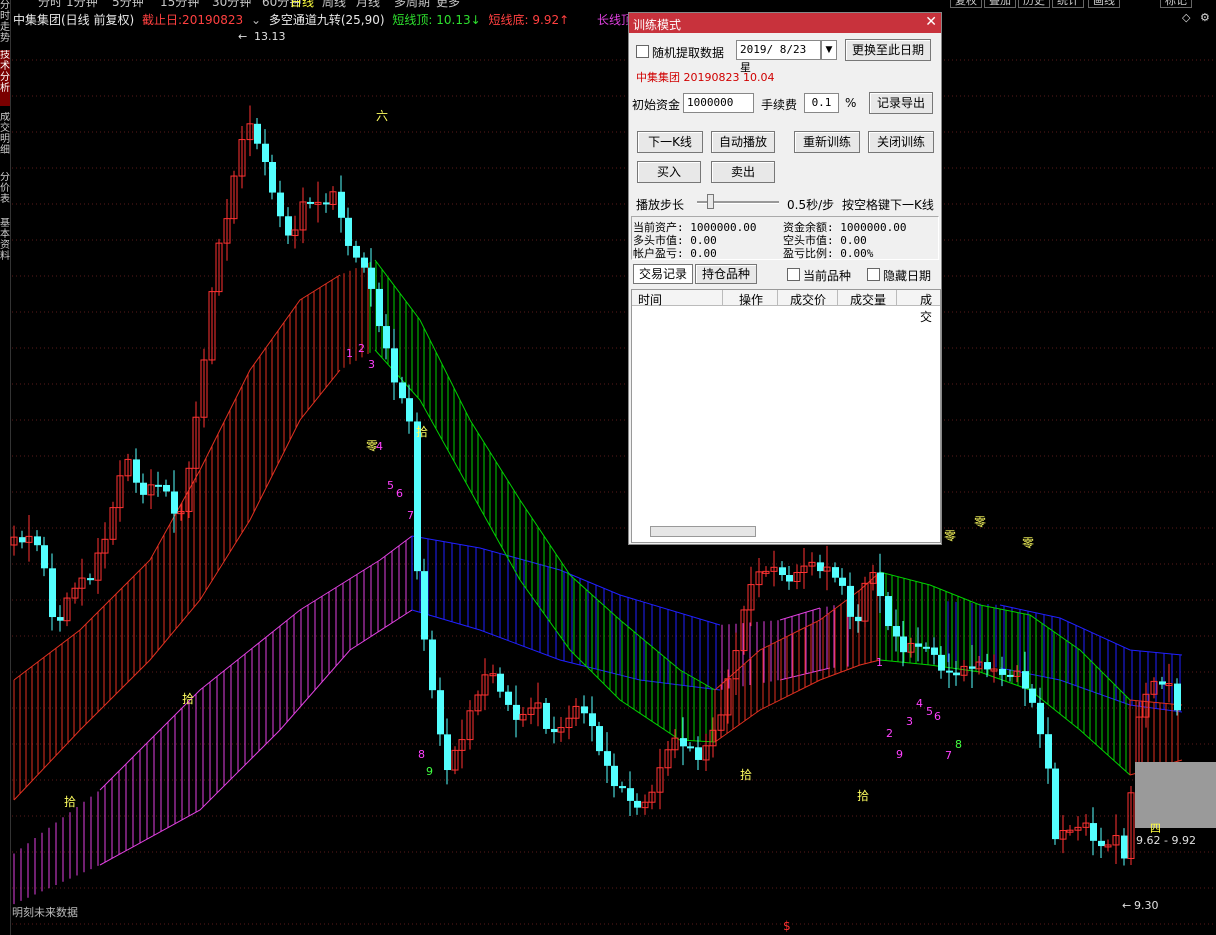 Image resolution: width=1216 pixels, height=935 pixels. What do you see at coordinates (751, 299) in the screenshot?
I see `column-header: 操作` at bounding box center [751, 299].